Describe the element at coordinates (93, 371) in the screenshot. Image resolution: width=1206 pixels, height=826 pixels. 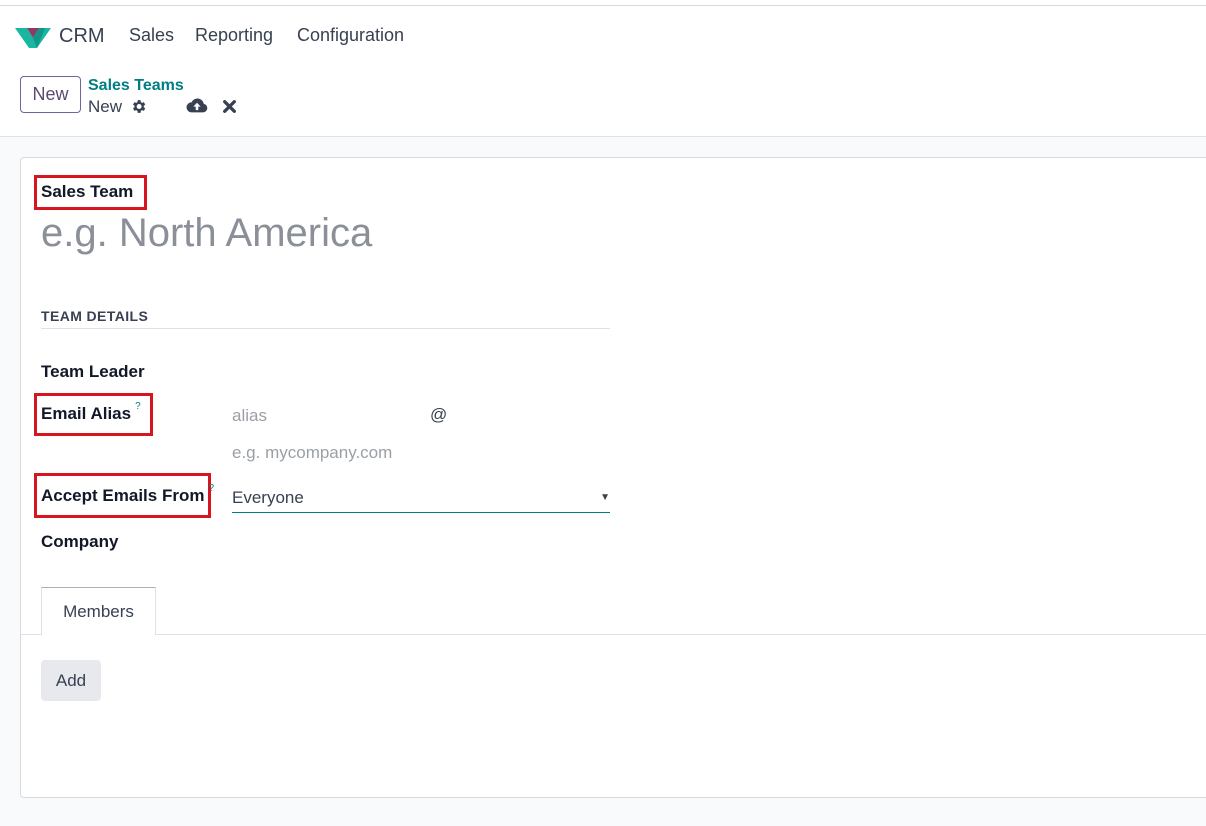
I see `team-leader-label: Team Leader` at that location.